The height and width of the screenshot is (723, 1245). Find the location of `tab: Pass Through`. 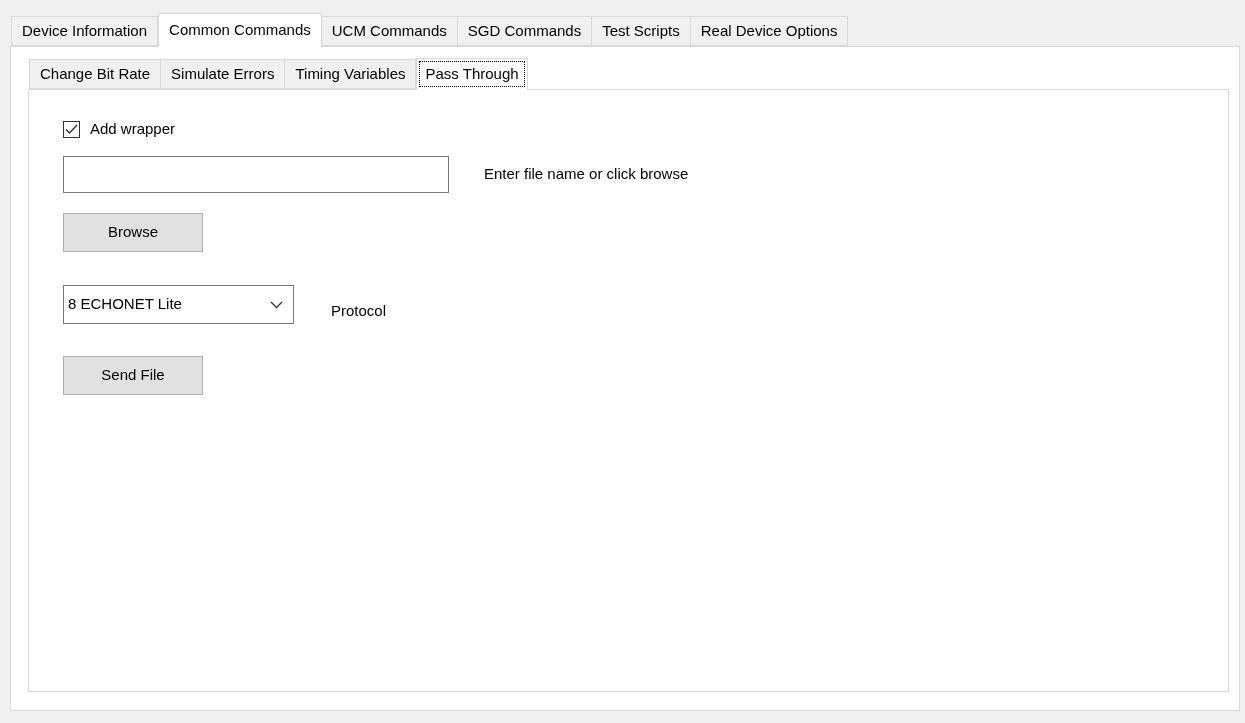

tab: Pass Through is located at coordinates (472, 74).